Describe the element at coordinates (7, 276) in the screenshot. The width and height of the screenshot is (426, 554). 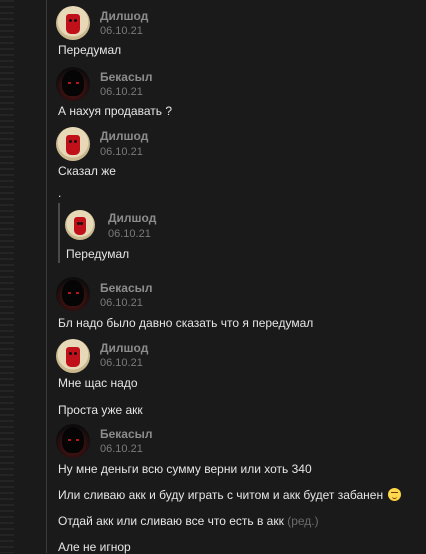
I see `thread-side-decoration` at that location.